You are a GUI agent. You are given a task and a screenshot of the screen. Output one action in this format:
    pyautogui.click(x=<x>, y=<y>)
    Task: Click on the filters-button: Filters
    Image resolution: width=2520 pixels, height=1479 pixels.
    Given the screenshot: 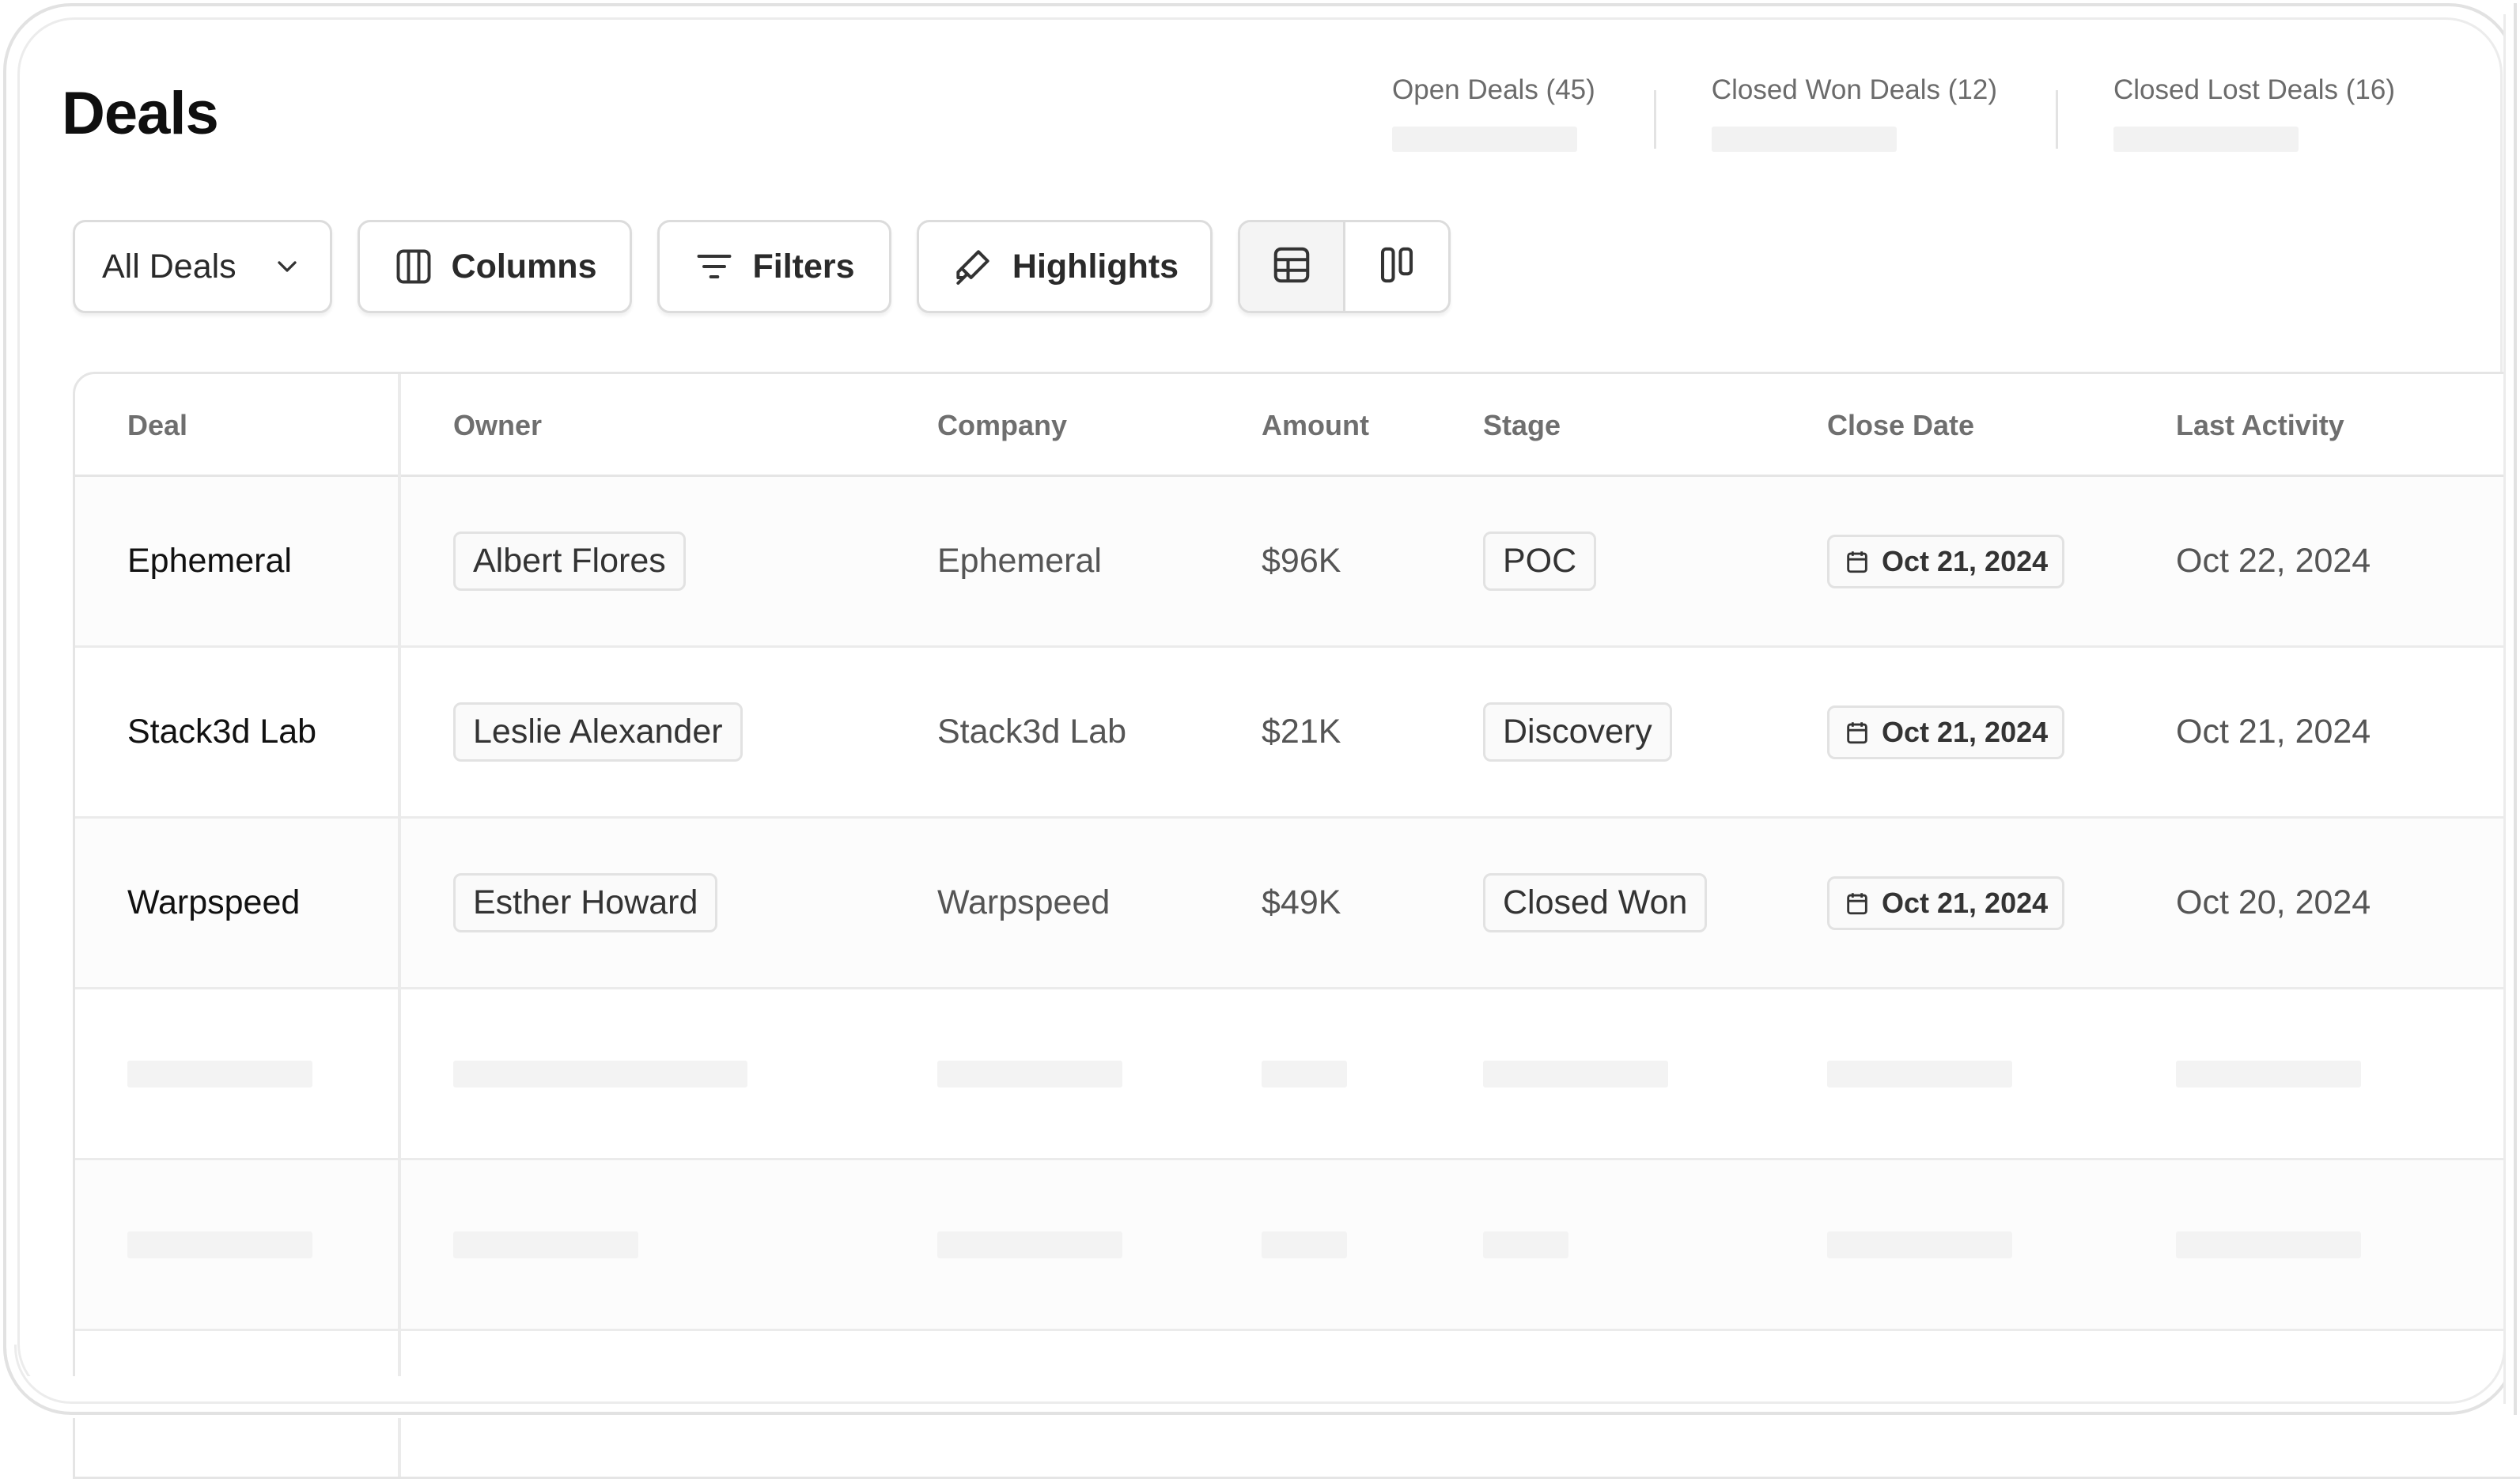 What is the action you would take?
    pyautogui.click(x=774, y=266)
    